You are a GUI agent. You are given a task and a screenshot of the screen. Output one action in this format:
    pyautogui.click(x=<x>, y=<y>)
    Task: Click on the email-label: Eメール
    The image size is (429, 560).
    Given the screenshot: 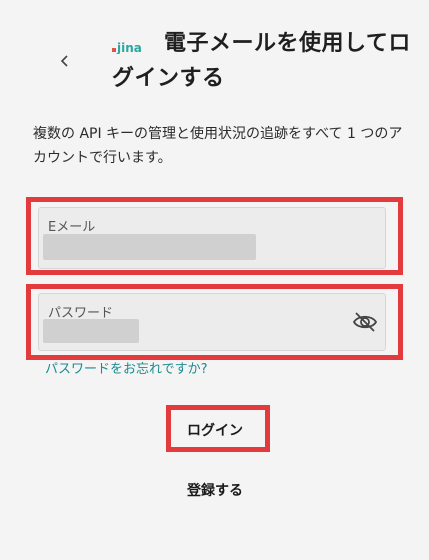 What is the action you would take?
    pyautogui.click(x=72, y=227)
    